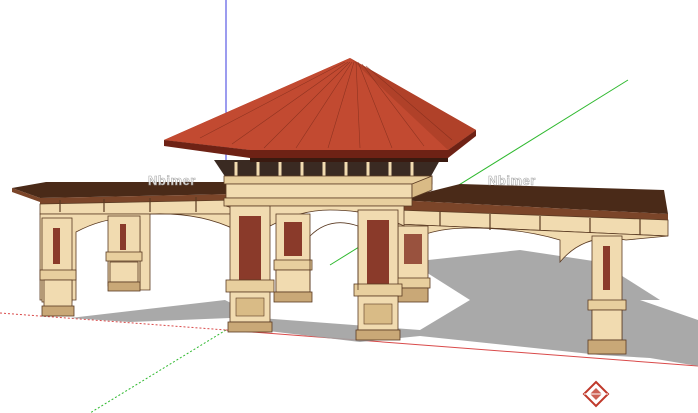  What do you see at coordinates (138, 265) in the screenshot?
I see `left-columns` at bounding box center [138, 265].